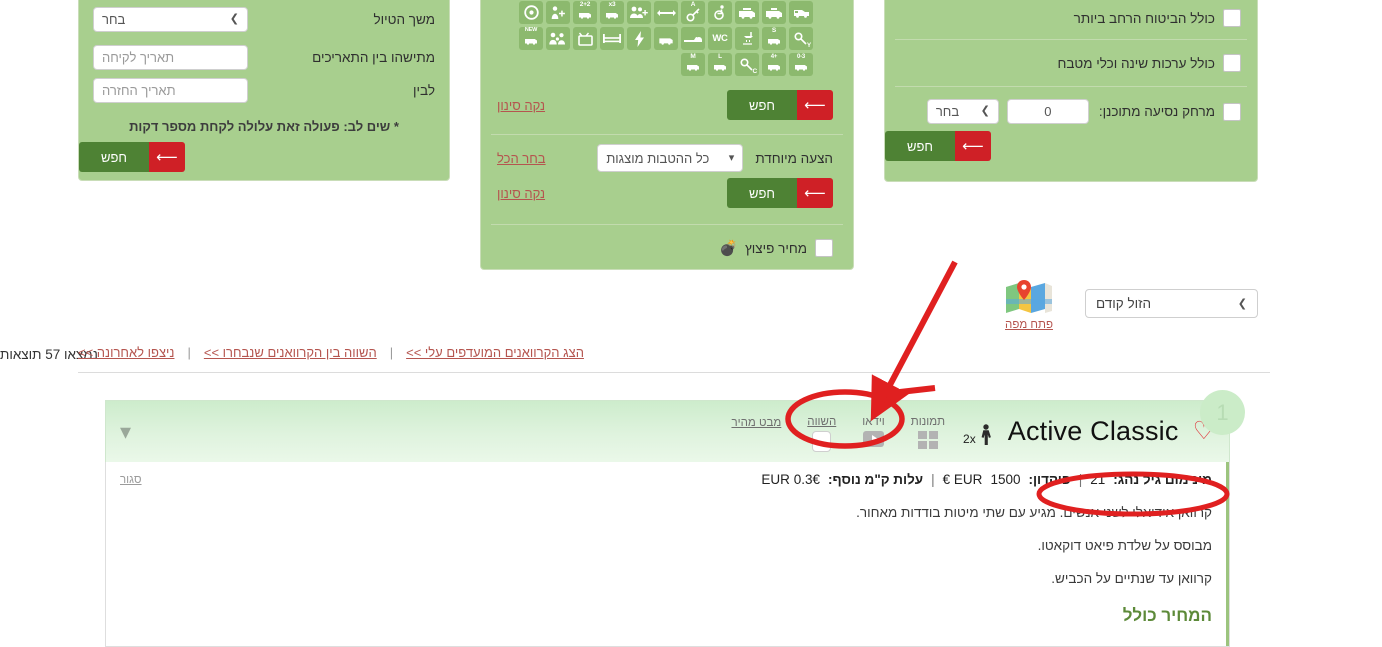 The image size is (1382, 647). Describe the element at coordinates (612, 38) in the screenshot. I see `bed-icon` at that location.